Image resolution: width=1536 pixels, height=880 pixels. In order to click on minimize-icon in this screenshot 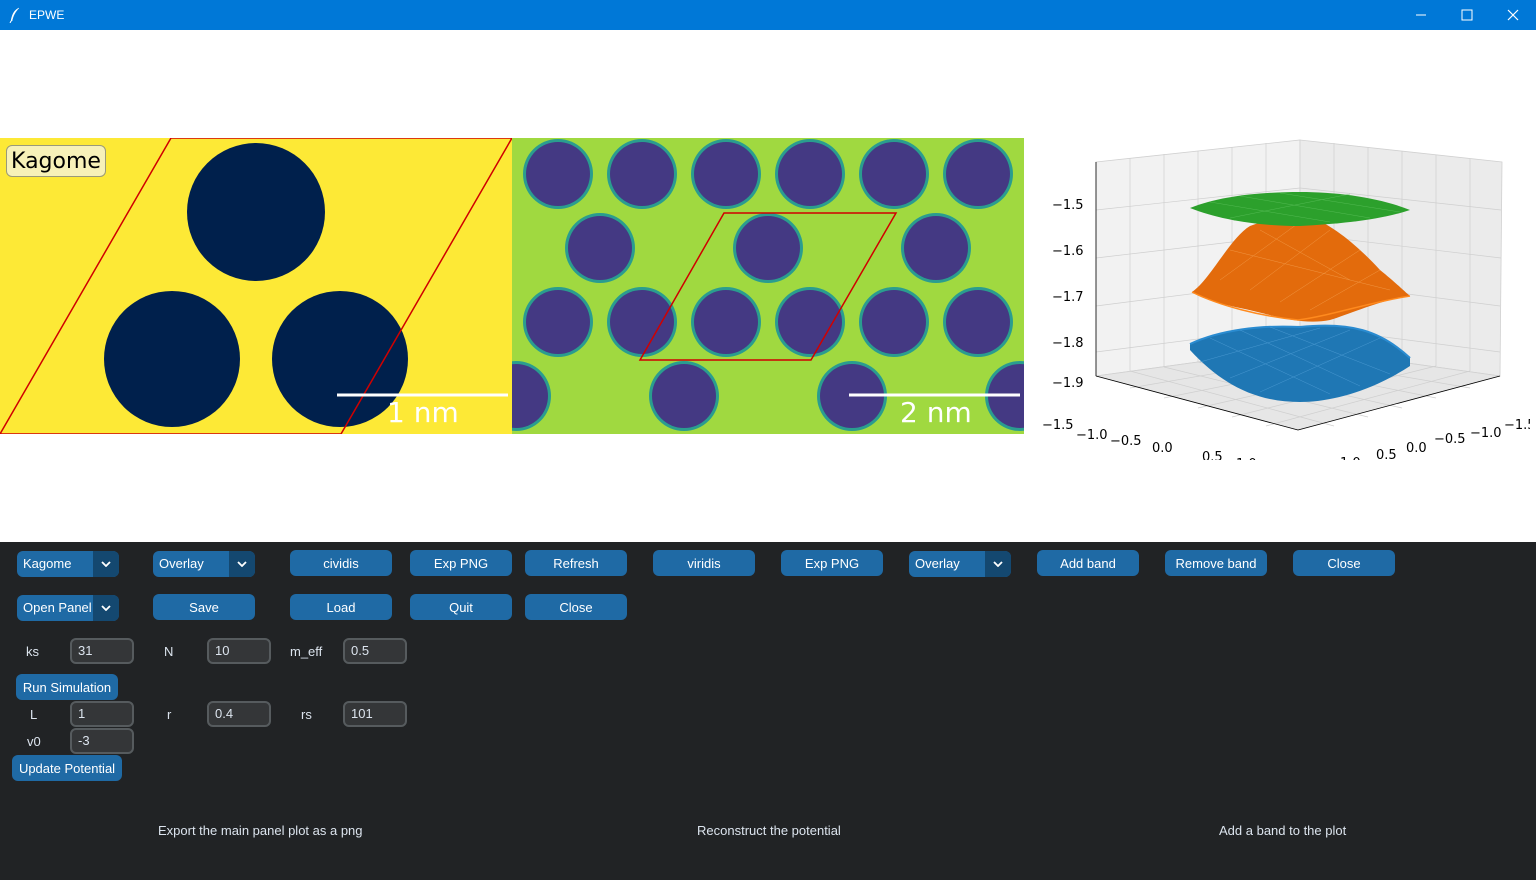, I will do `click(1421, 15)`.